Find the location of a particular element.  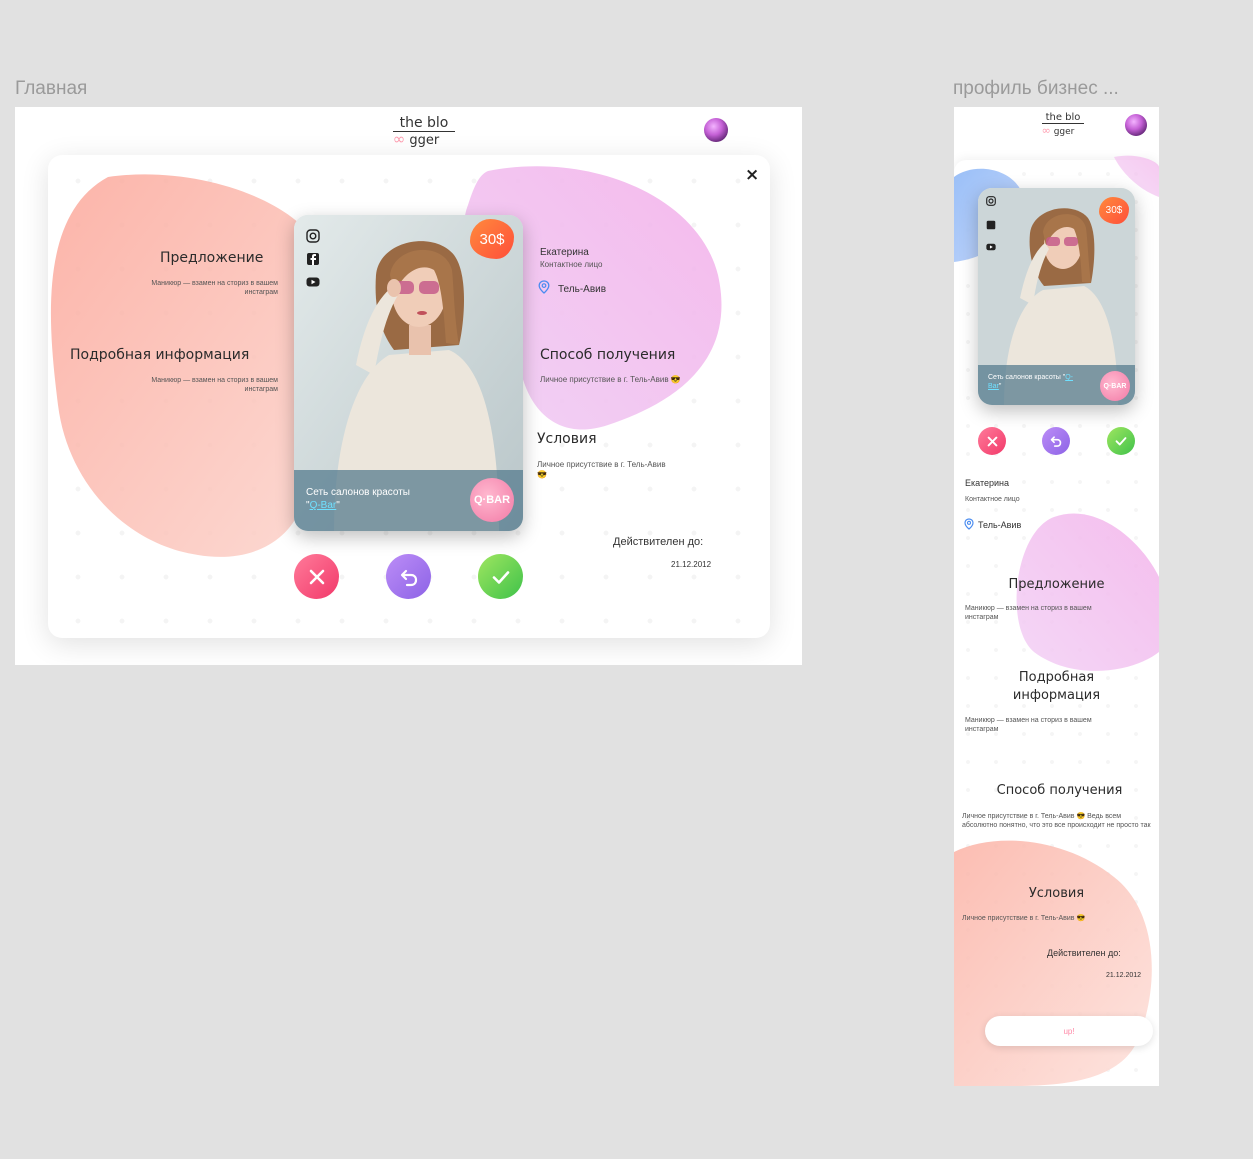

valid-date: 21.12.2012 is located at coordinates (691, 564).